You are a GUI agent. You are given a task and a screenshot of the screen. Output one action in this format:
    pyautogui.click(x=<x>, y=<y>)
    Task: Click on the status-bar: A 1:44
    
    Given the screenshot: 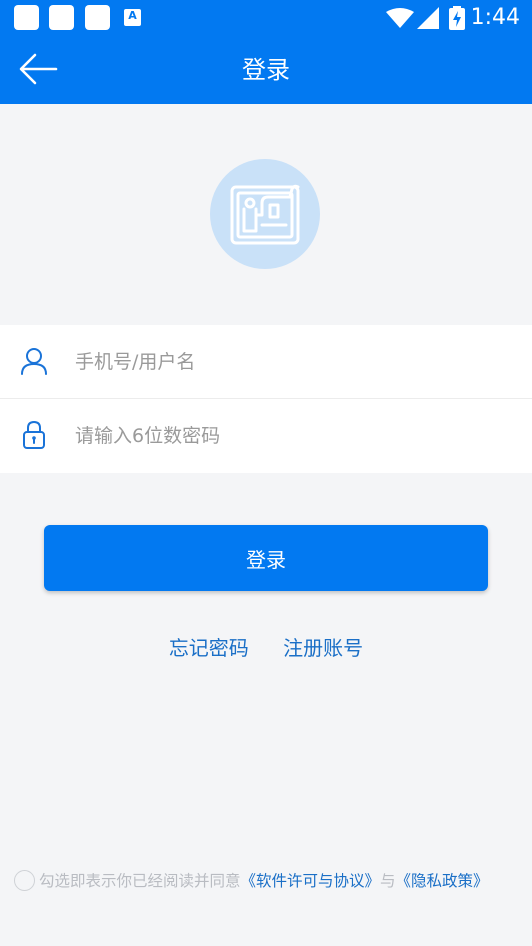 What is the action you would take?
    pyautogui.click(x=266, y=18)
    